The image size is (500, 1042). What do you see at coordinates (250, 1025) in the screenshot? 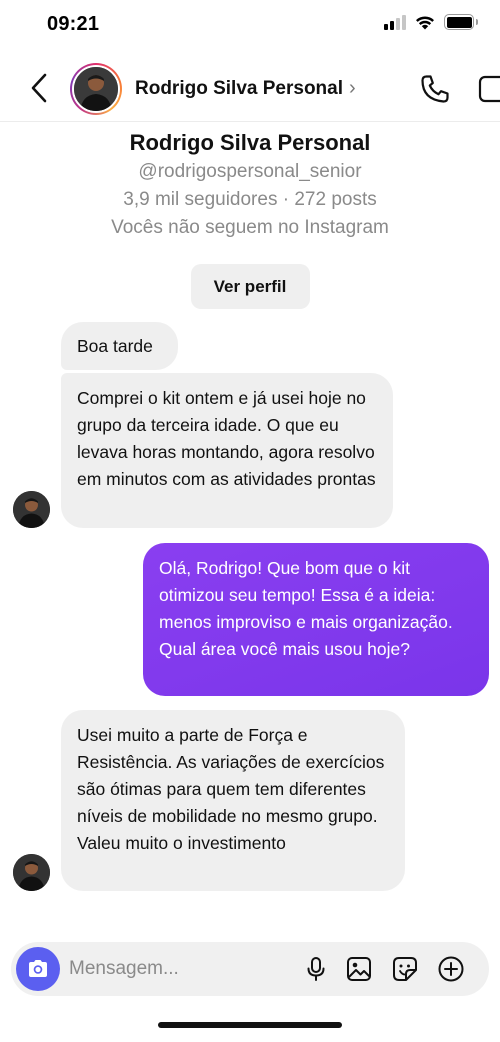
I see `home-indicator` at bounding box center [250, 1025].